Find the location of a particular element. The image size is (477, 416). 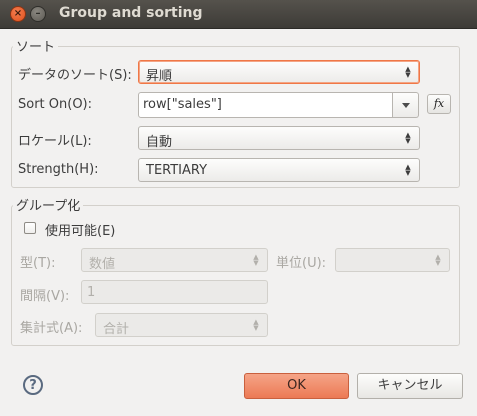

aggregate-select: 合計 ▲ ▼ is located at coordinates (181, 325).